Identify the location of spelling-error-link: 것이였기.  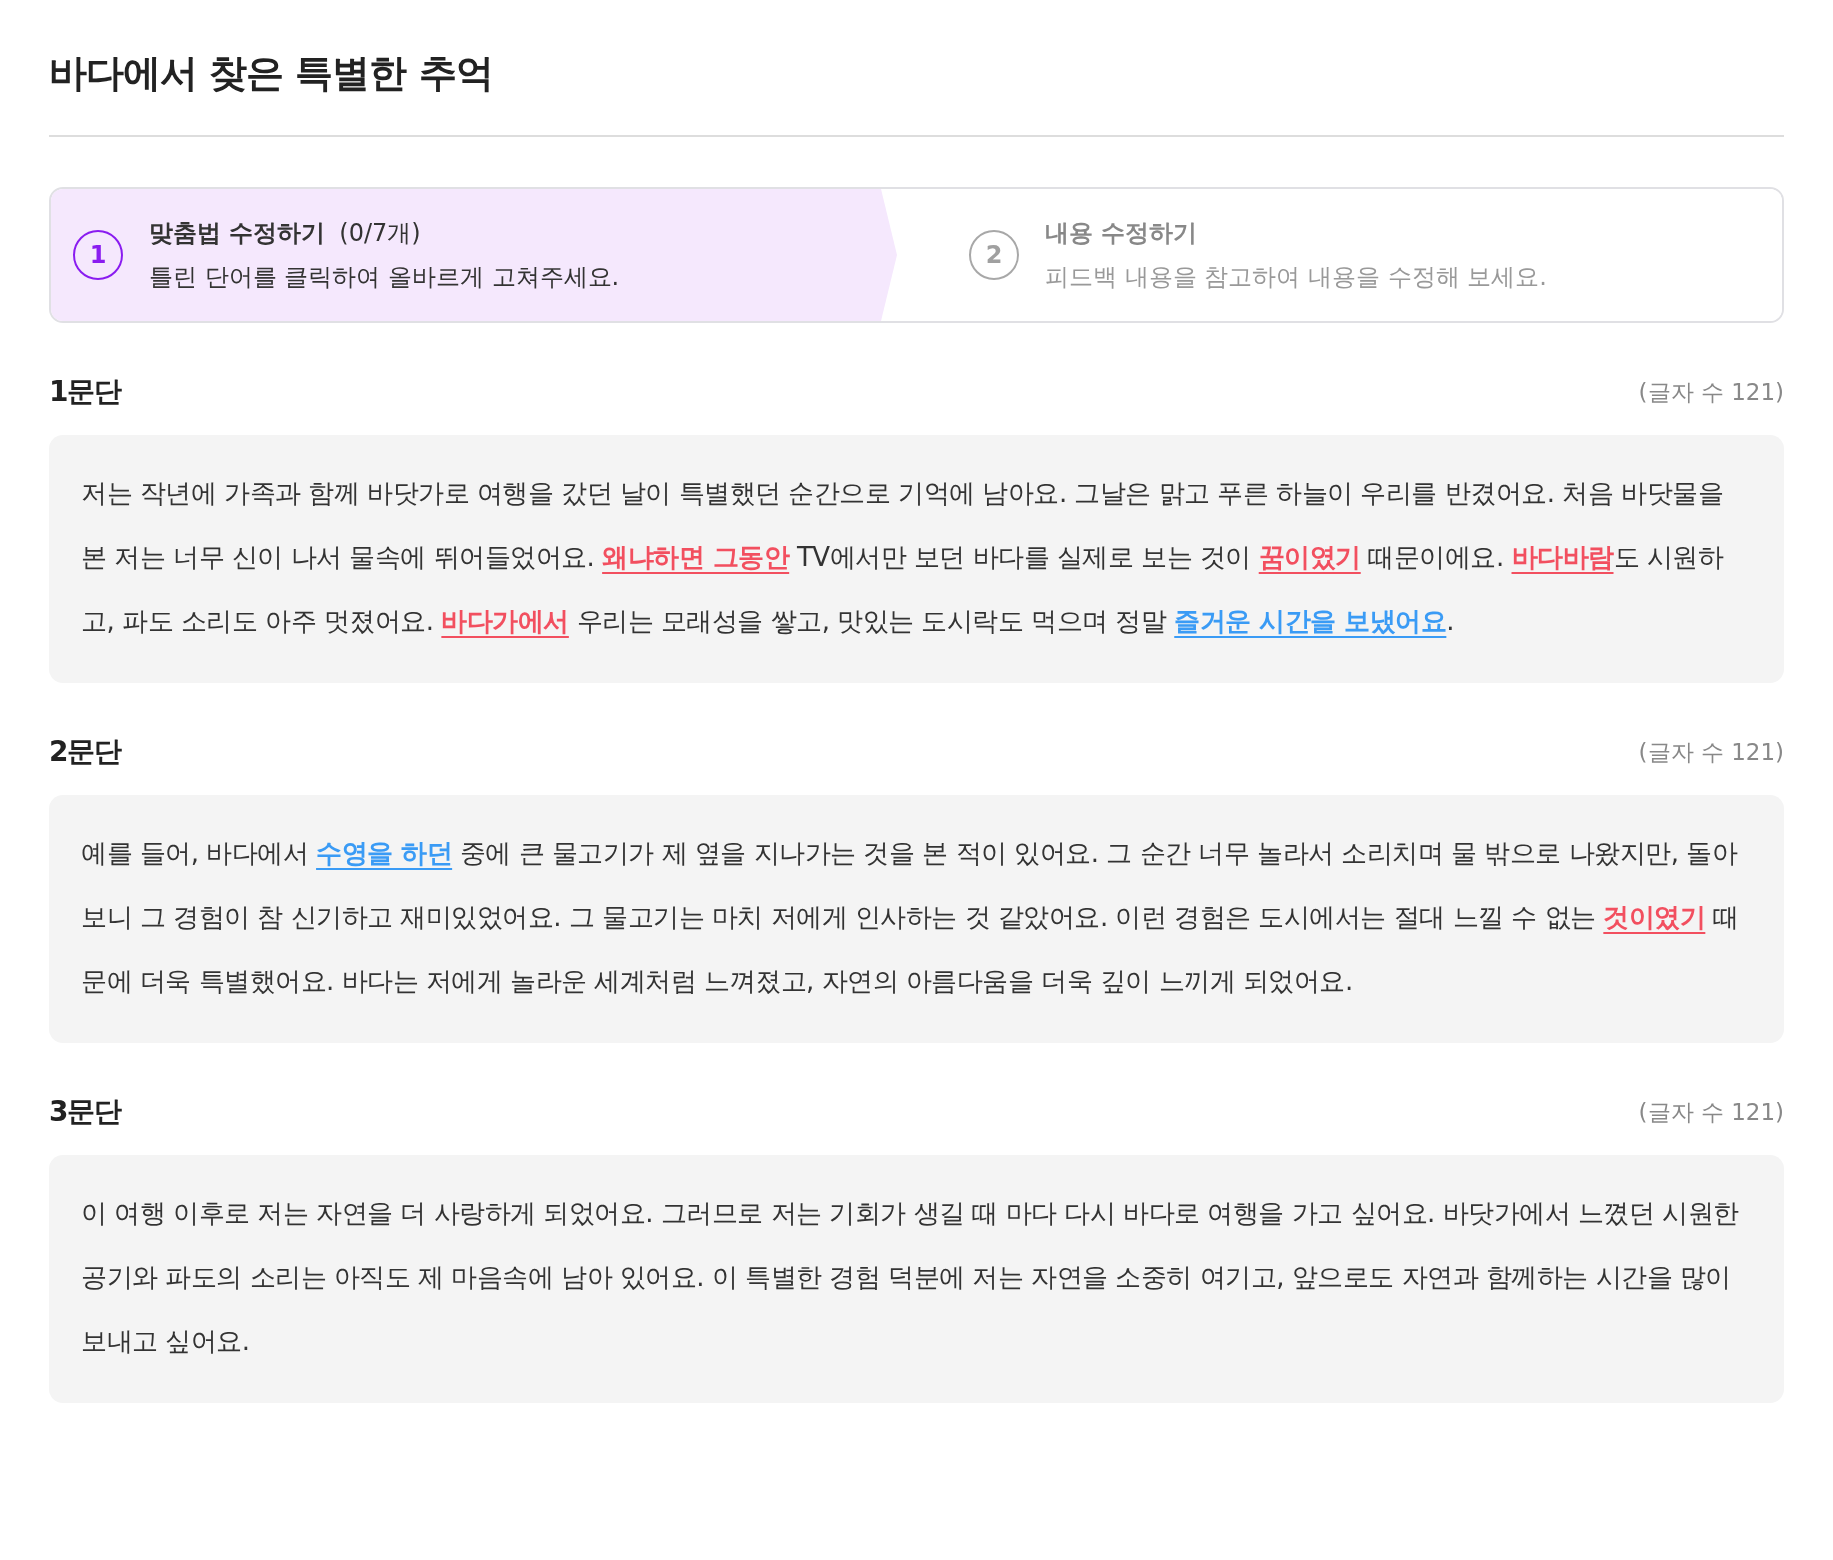
(1654, 917).